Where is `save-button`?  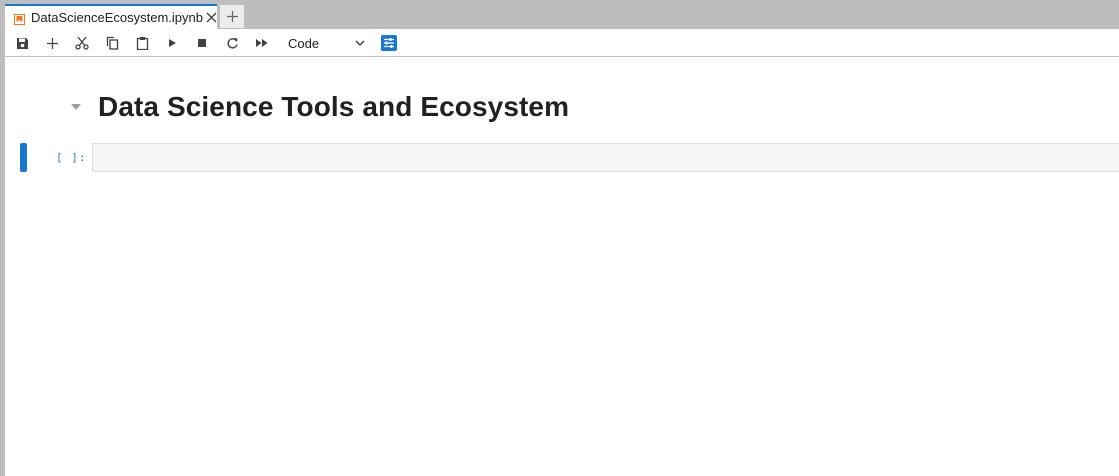
save-button is located at coordinates (22, 43).